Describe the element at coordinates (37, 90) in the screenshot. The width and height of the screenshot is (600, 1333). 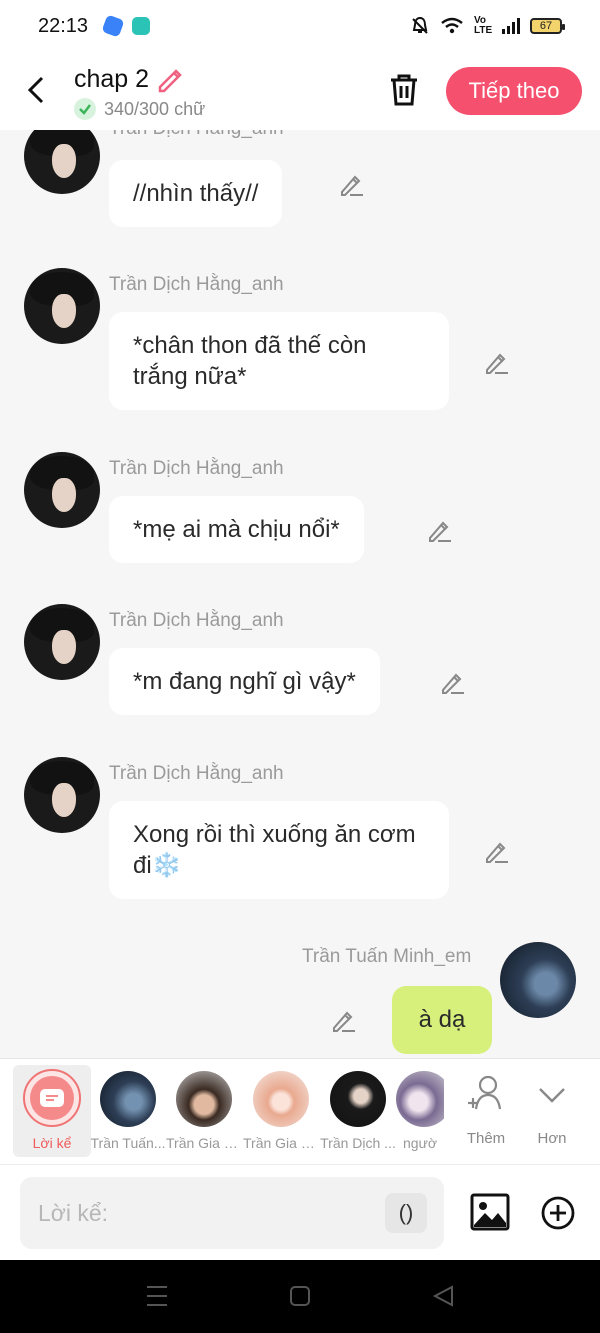
I see `back-arrow-icon` at that location.